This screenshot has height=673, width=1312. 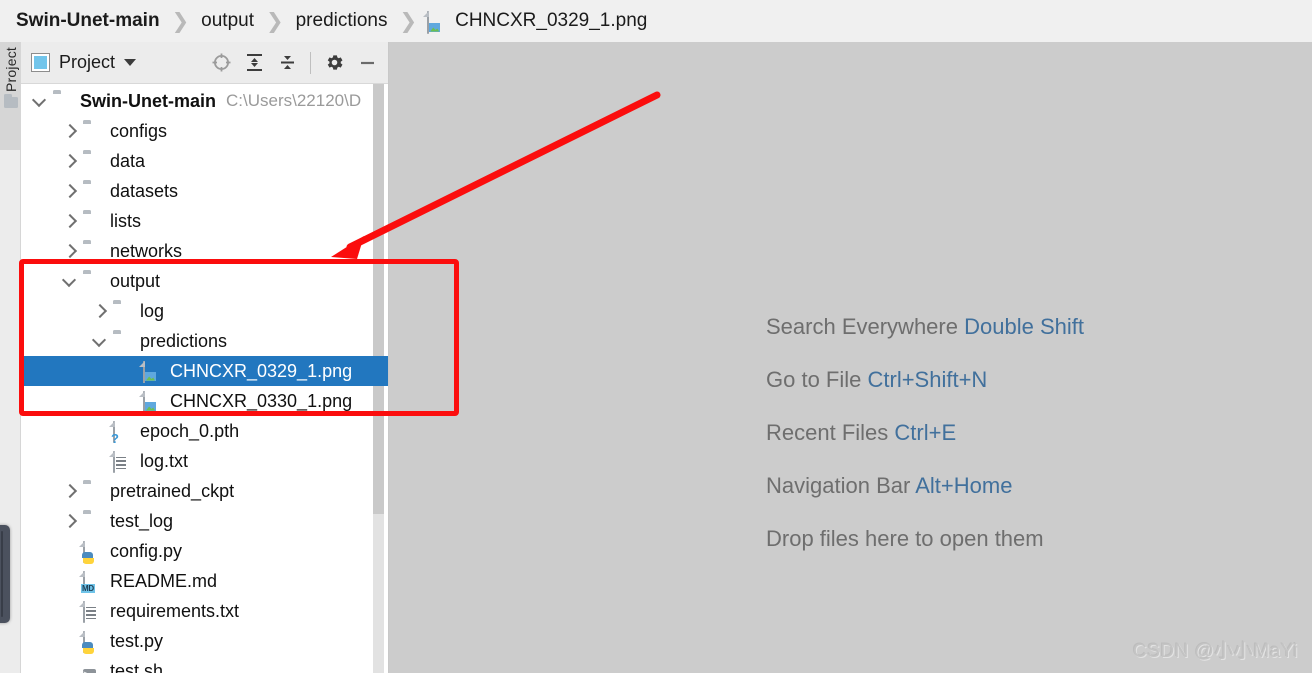 What do you see at coordinates (261, 370) in the screenshot?
I see `tree-row-label: CHNCXR_0329_1.png` at bounding box center [261, 370].